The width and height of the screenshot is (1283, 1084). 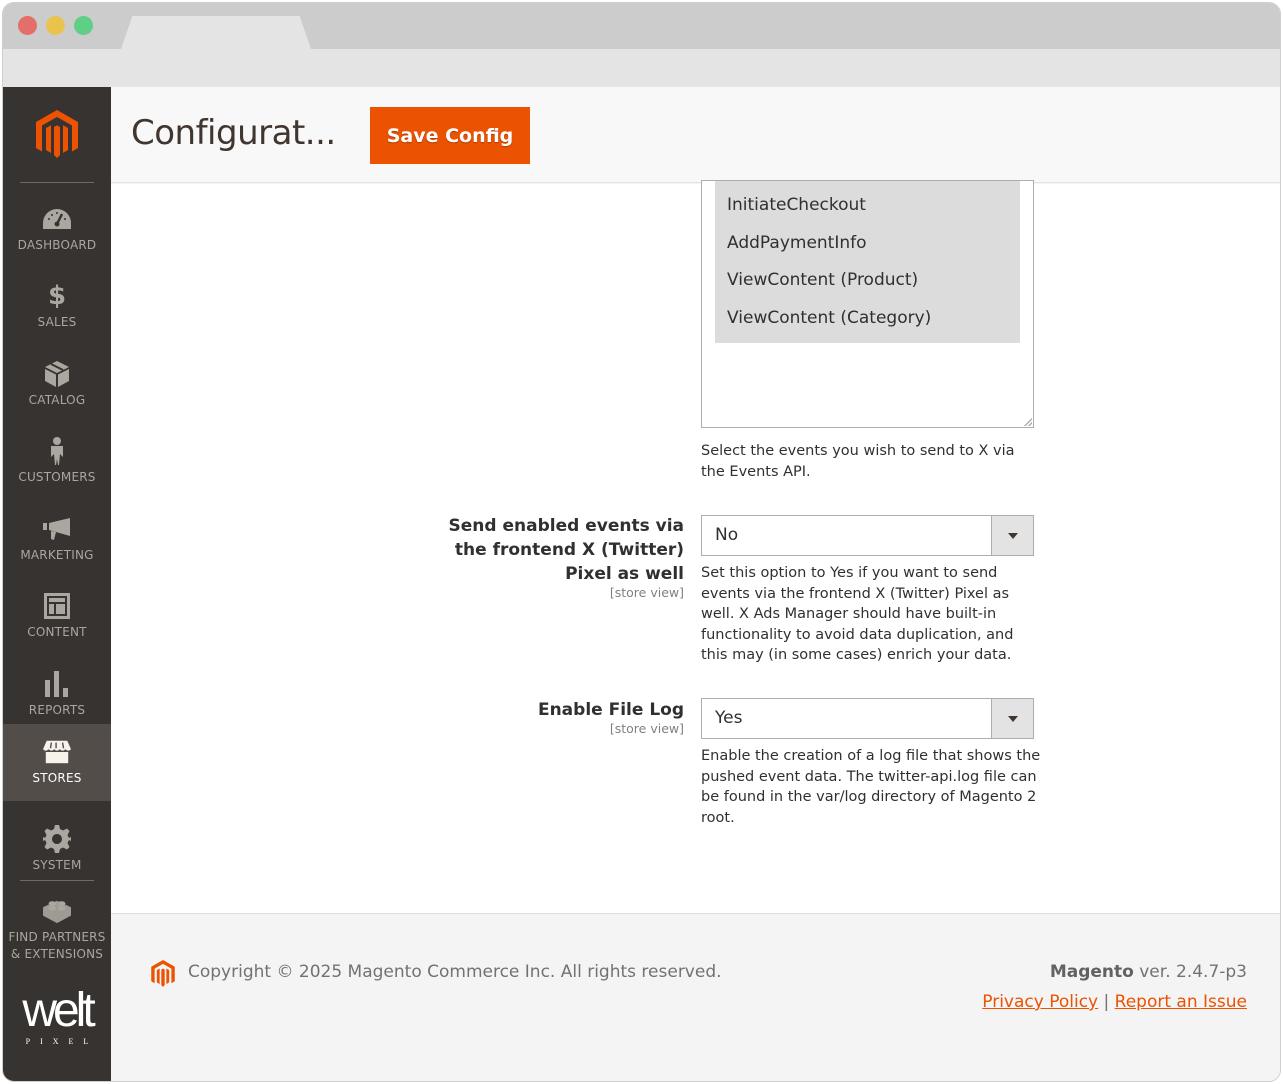 I want to click on frontend-pixel-scope: [store view], so click(x=646, y=592).